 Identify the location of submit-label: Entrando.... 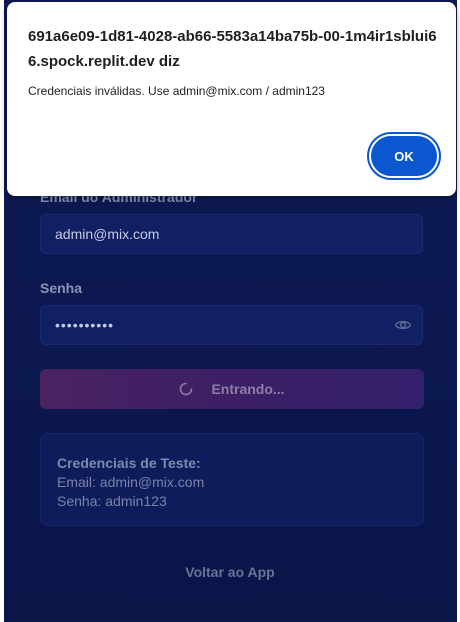
(248, 389).